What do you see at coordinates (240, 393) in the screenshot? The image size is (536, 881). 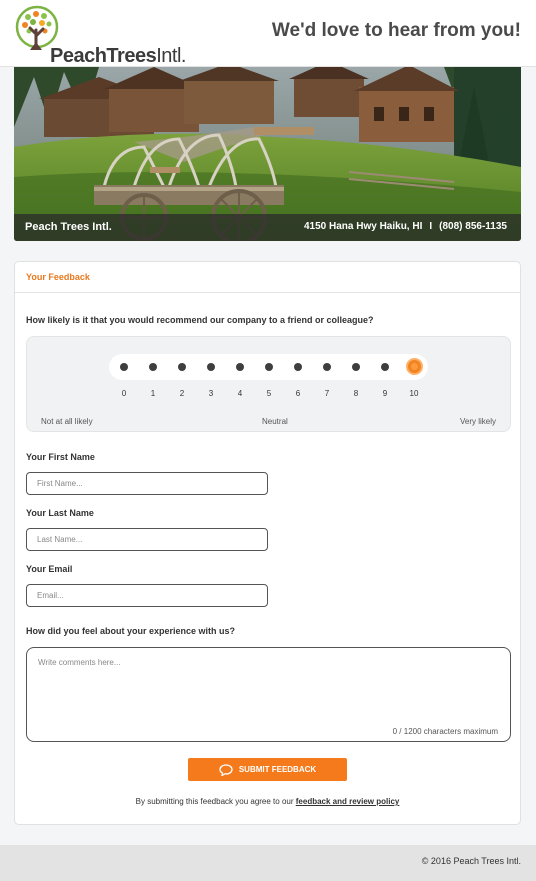 I see `nps-number-4: 4` at bounding box center [240, 393].